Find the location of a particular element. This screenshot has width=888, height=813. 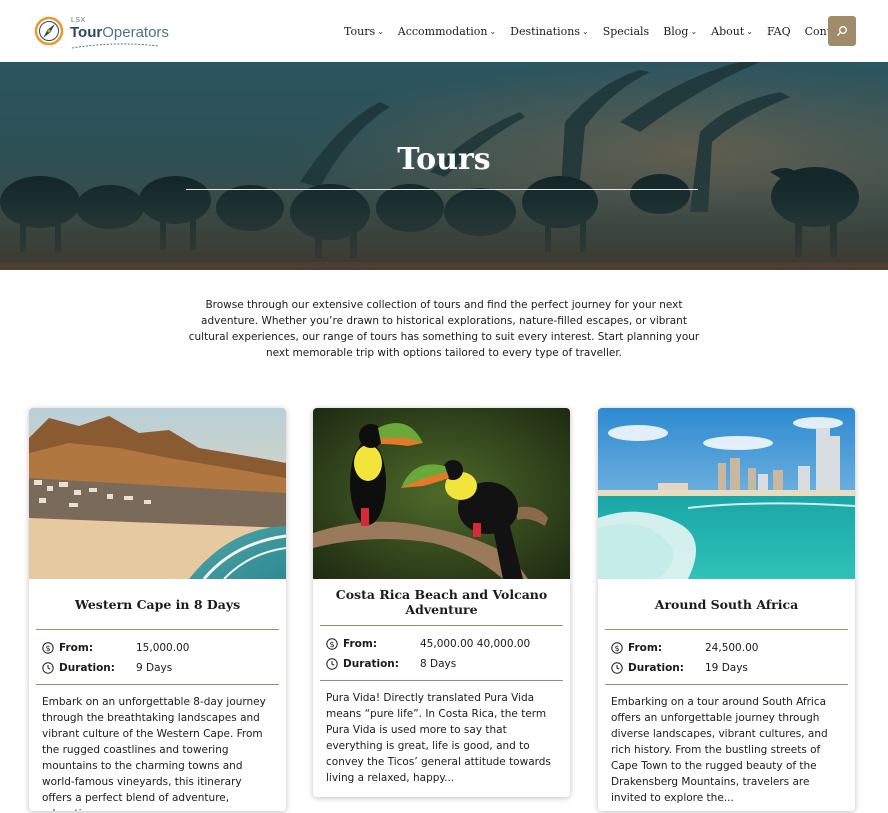

duration-value: 9 Days is located at coordinates (154, 668).